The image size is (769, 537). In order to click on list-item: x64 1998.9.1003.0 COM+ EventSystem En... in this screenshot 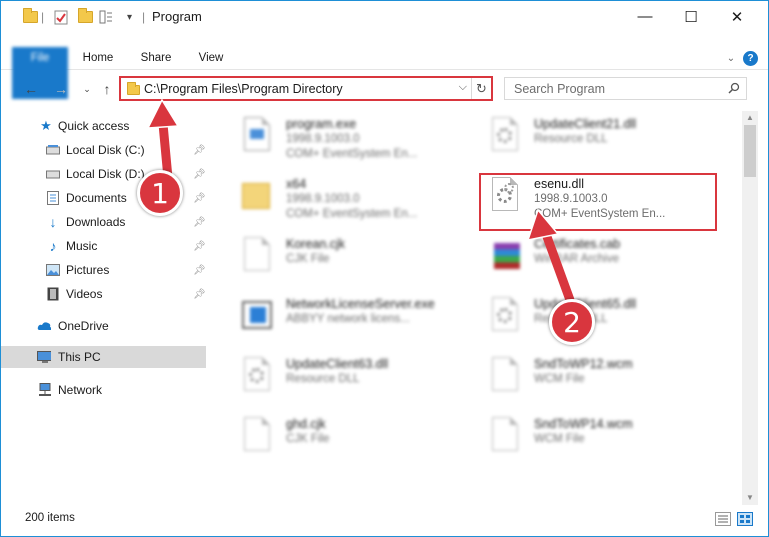, I will do `click(346, 197)`.